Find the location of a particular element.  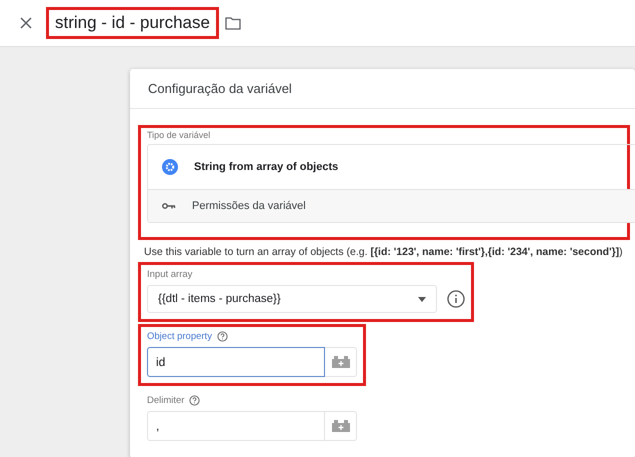

field-label: Object property is located at coordinates (179, 336).